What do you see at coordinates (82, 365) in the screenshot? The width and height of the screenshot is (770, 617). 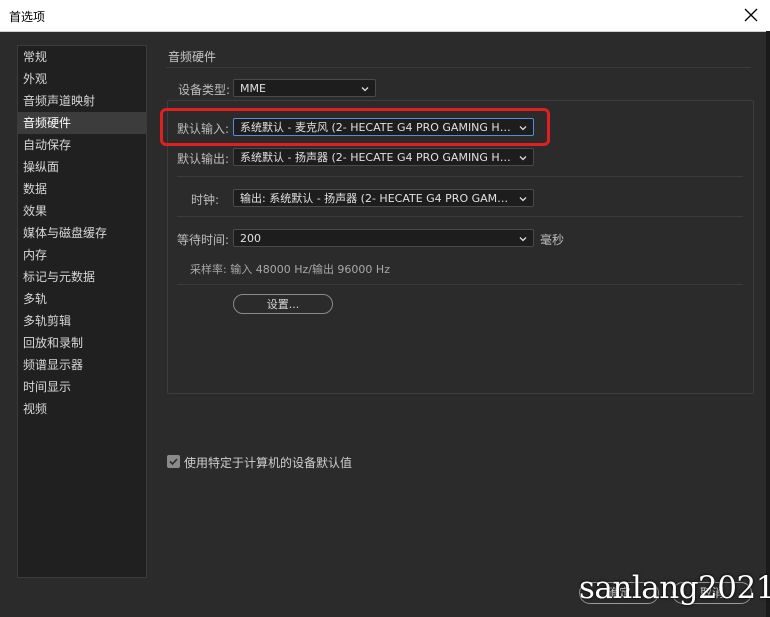 I see `sidebar-item-spectral-displays: 频谱显示器` at bounding box center [82, 365].